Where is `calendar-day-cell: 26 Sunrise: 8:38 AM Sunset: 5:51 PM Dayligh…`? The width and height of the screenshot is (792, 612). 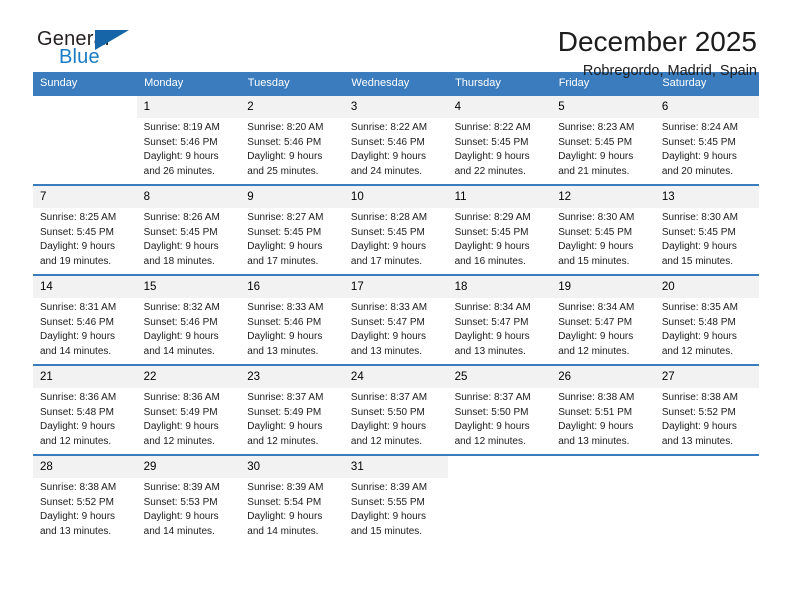
calendar-day-cell: 26 Sunrise: 8:38 AM Sunset: 5:51 PM Dayligh… is located at coordinates (603, 409).